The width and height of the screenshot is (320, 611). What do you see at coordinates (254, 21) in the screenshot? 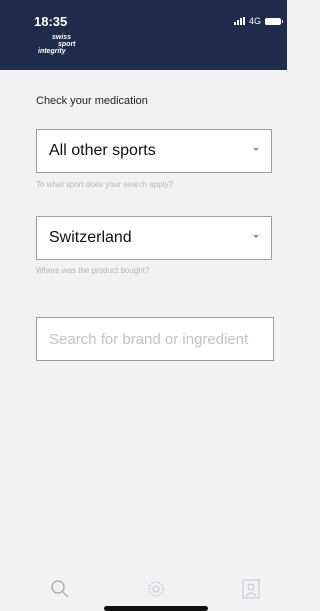
I see `network-label: 4G` at bounding box center [254, 21].